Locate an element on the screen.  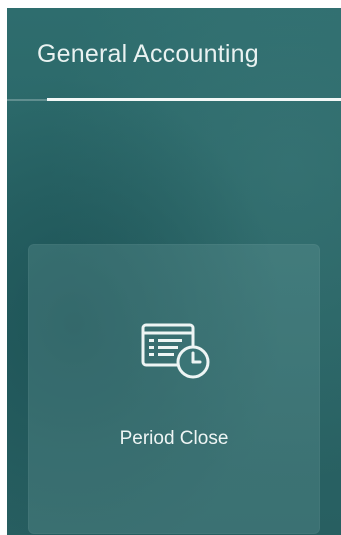
title-underline-active is located at coordinates (194, 99).